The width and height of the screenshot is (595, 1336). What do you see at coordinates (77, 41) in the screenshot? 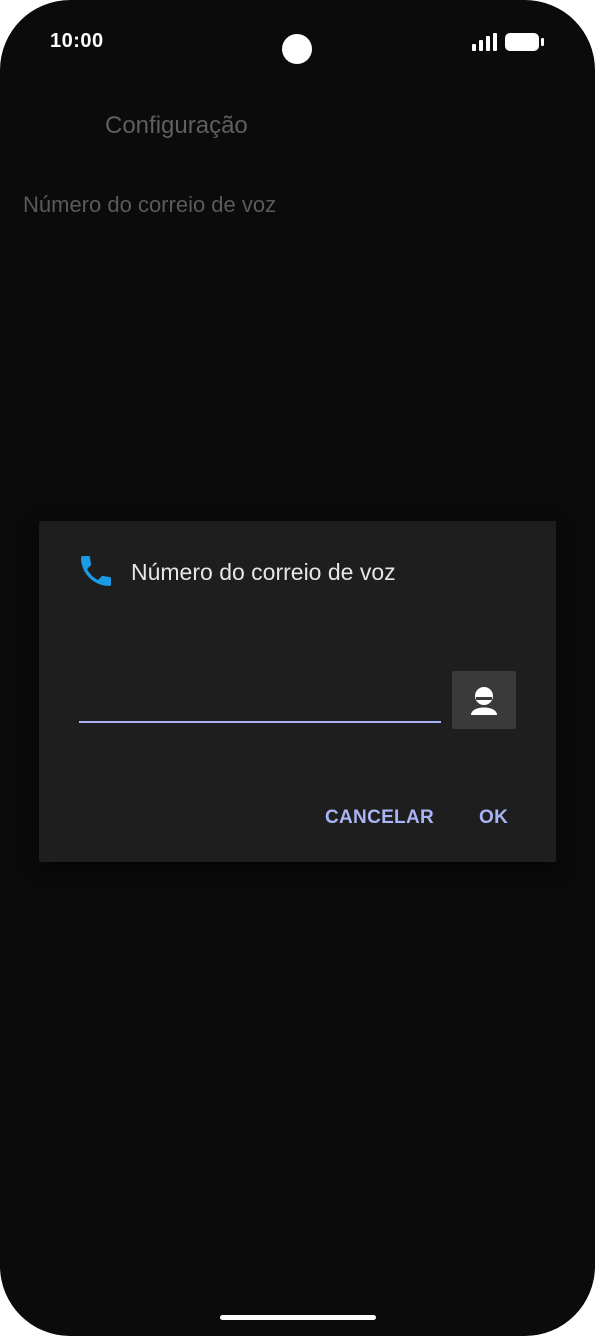
I see `status-time: 10:00` at bounding box center [77, 41].